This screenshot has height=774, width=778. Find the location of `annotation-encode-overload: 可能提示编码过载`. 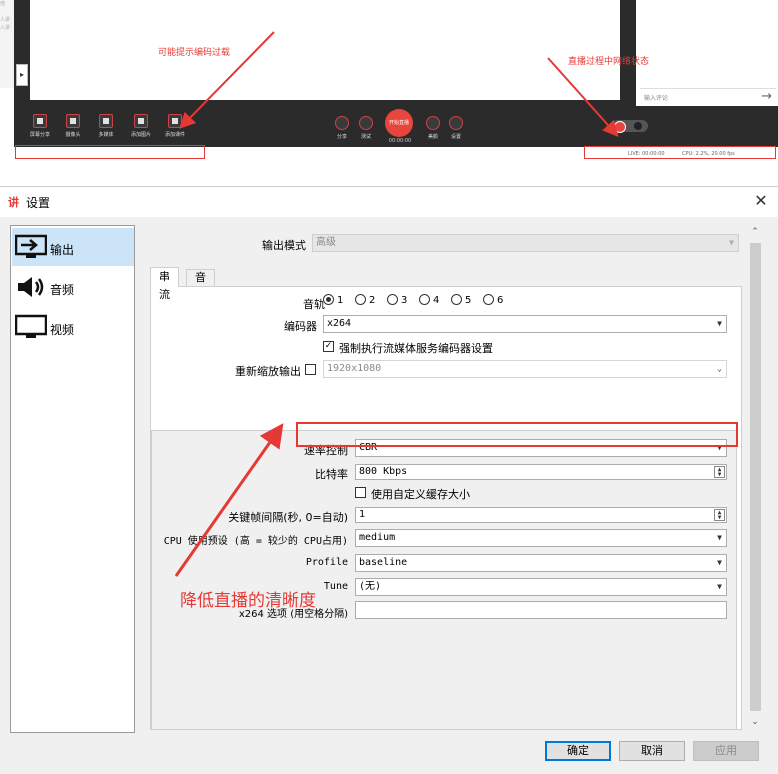

annotation-encode-overload: 可能提示编码过载 is located at coordinates (194, 53).